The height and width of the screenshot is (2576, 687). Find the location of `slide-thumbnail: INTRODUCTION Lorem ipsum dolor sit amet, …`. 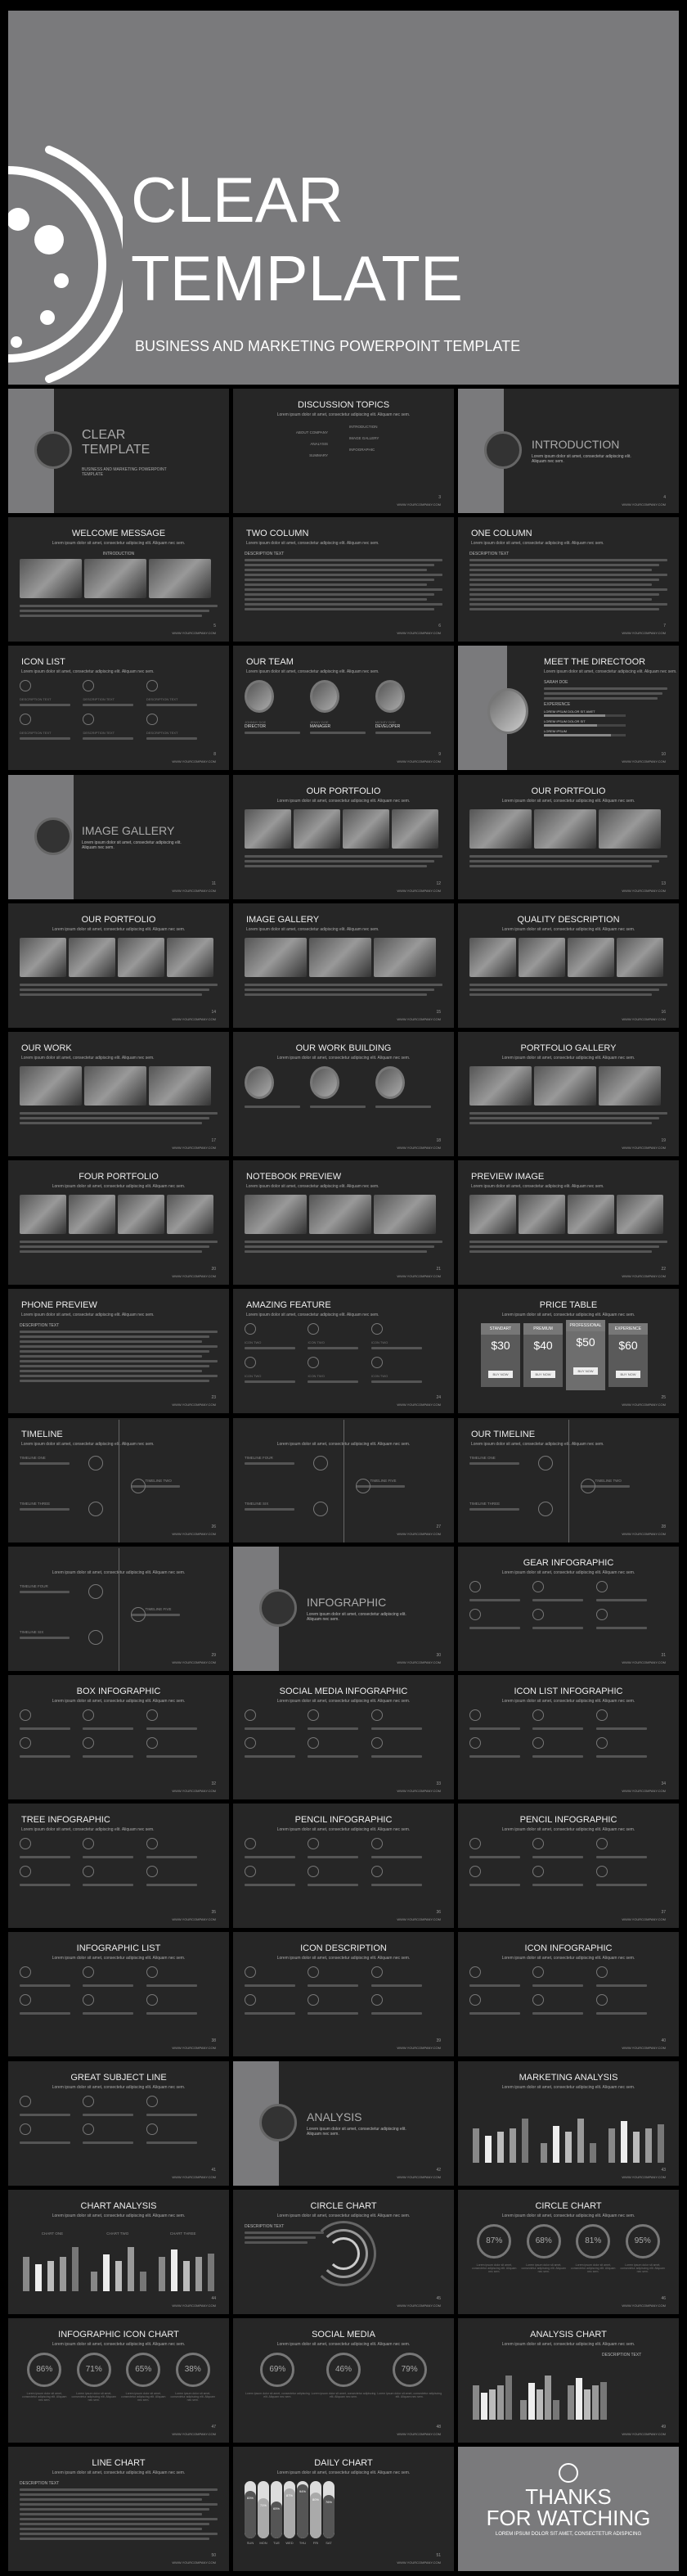

slide-thumbnail: INTRODUCTION Lorem ipsum dolor sit amet, … is located at coordinates (568, 451).